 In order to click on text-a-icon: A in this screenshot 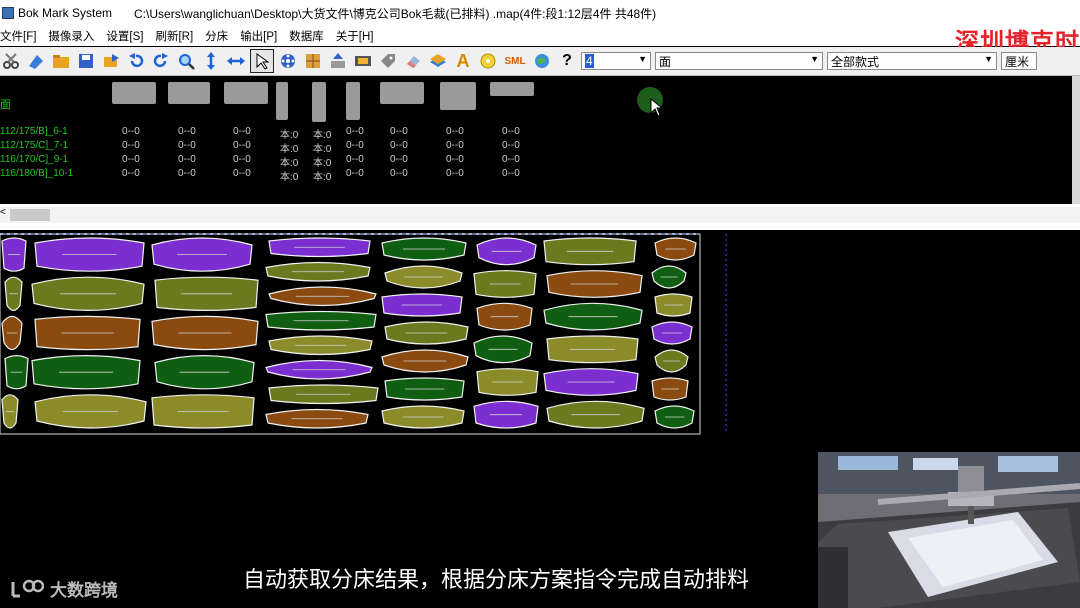, I will do `click(463, 61)`.